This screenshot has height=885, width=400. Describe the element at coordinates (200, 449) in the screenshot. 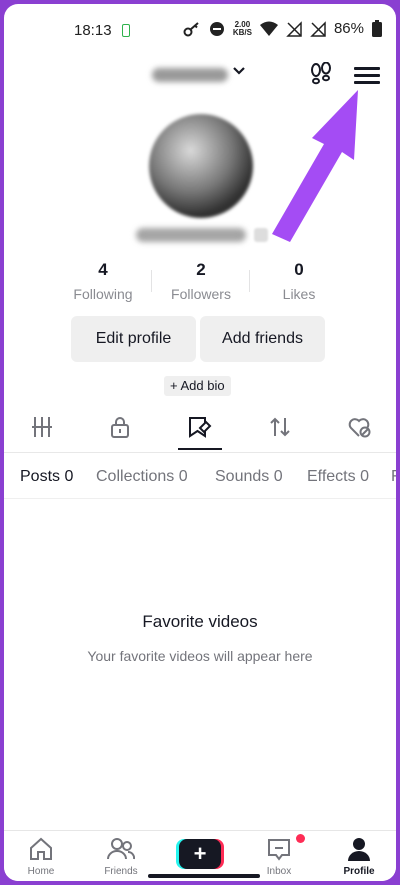

I see `active-tab-indicator` at that location.